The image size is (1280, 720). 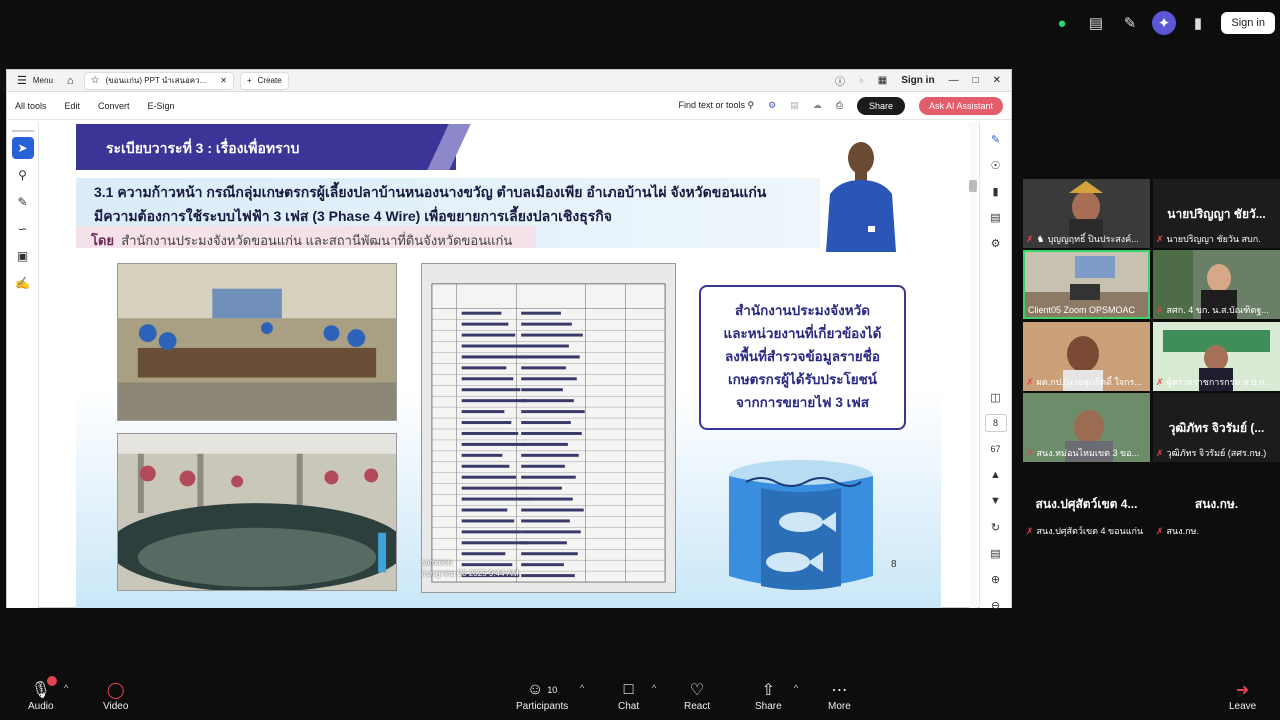 I want to click on zoom-out-icon: ⊖, so click(x=996, y=605).